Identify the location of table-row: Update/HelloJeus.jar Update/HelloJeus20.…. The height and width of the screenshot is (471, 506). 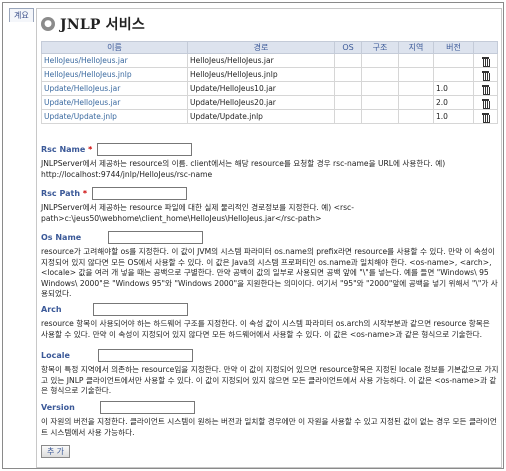
(269, 102).